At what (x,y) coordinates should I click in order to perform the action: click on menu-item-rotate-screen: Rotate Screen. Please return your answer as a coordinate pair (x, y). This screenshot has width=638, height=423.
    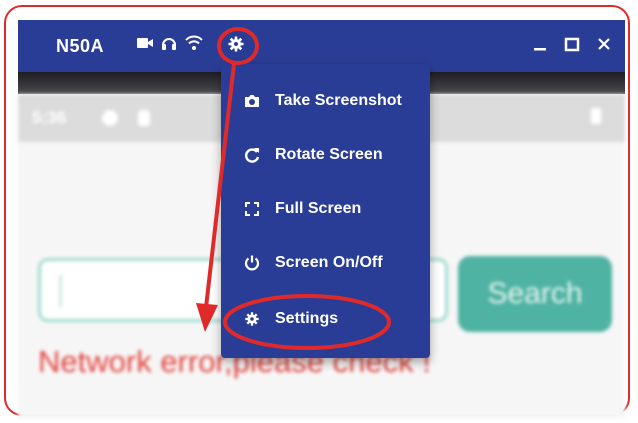
    Looking at the image, I should click on (325, 155).